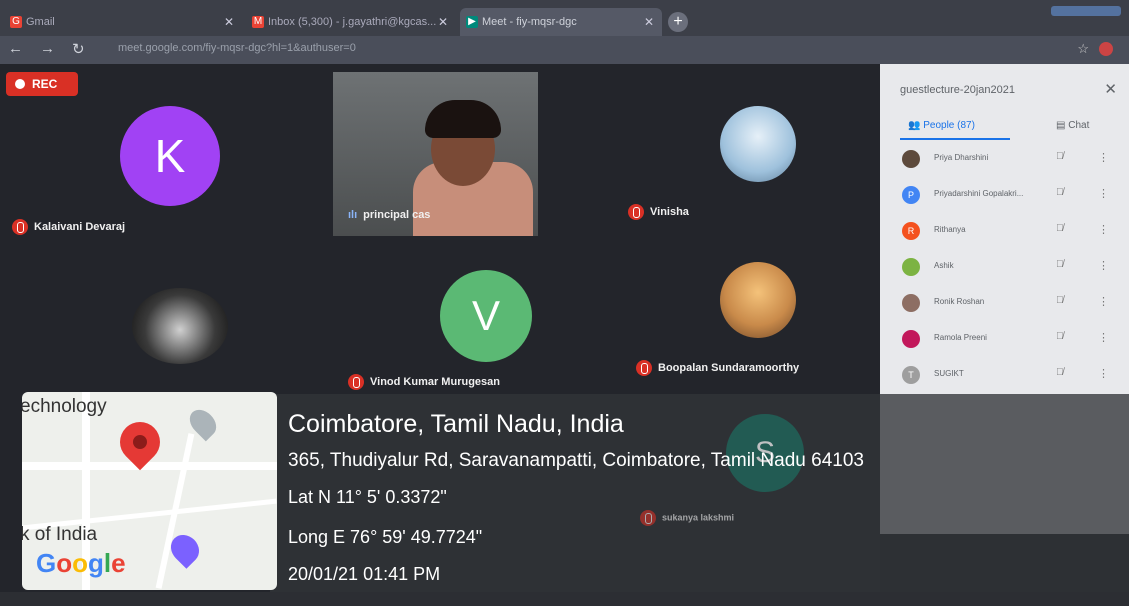  Describe the element at coordinates (717, 368) in the screenshot. I see `participant-name: Boopalan Sundaramoorthy` at that location.